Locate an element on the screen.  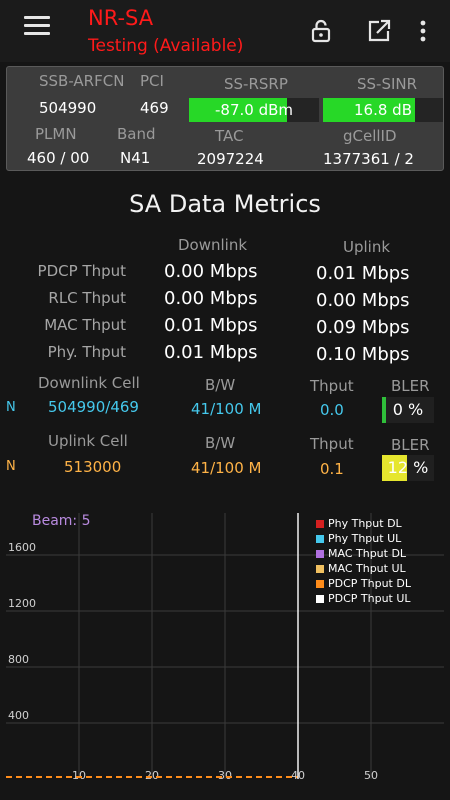
downlink-cell-value: 504990/469 is located at coordinates (93, 407).